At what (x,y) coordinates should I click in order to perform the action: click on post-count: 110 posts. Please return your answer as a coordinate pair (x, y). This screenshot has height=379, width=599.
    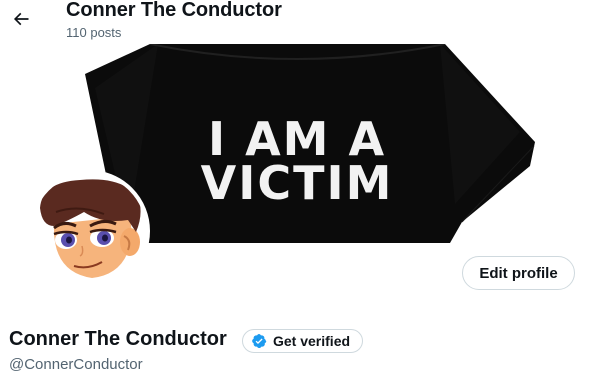
    Looking at the image, I should click on (94, 32).